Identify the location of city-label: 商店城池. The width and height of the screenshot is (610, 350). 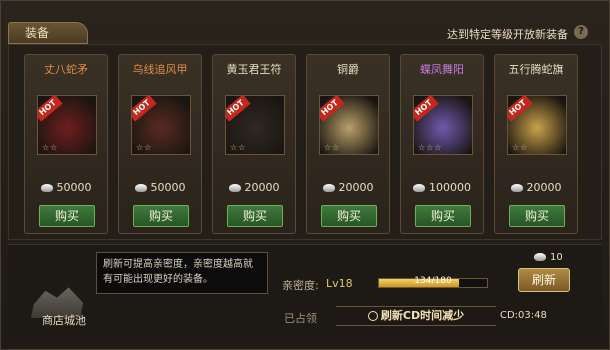
(64, 320).